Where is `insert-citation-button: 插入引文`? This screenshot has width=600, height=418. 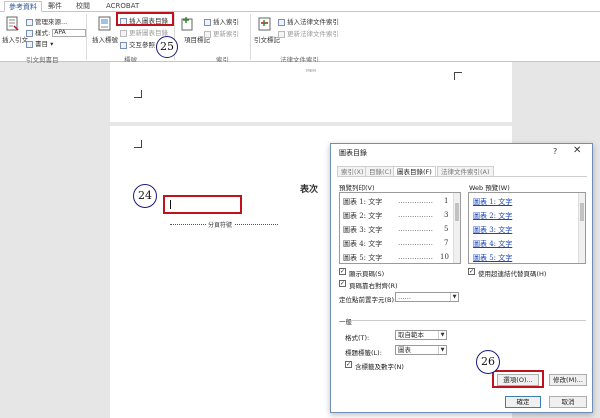
insert-citation-button: 插入引文 is located at coordinates (15, 39).